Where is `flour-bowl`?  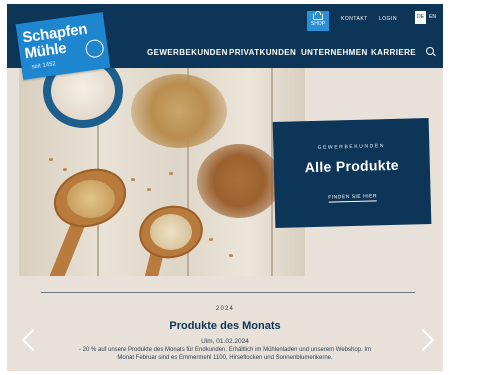
flour-bowl is located at coordinates (83, 98).